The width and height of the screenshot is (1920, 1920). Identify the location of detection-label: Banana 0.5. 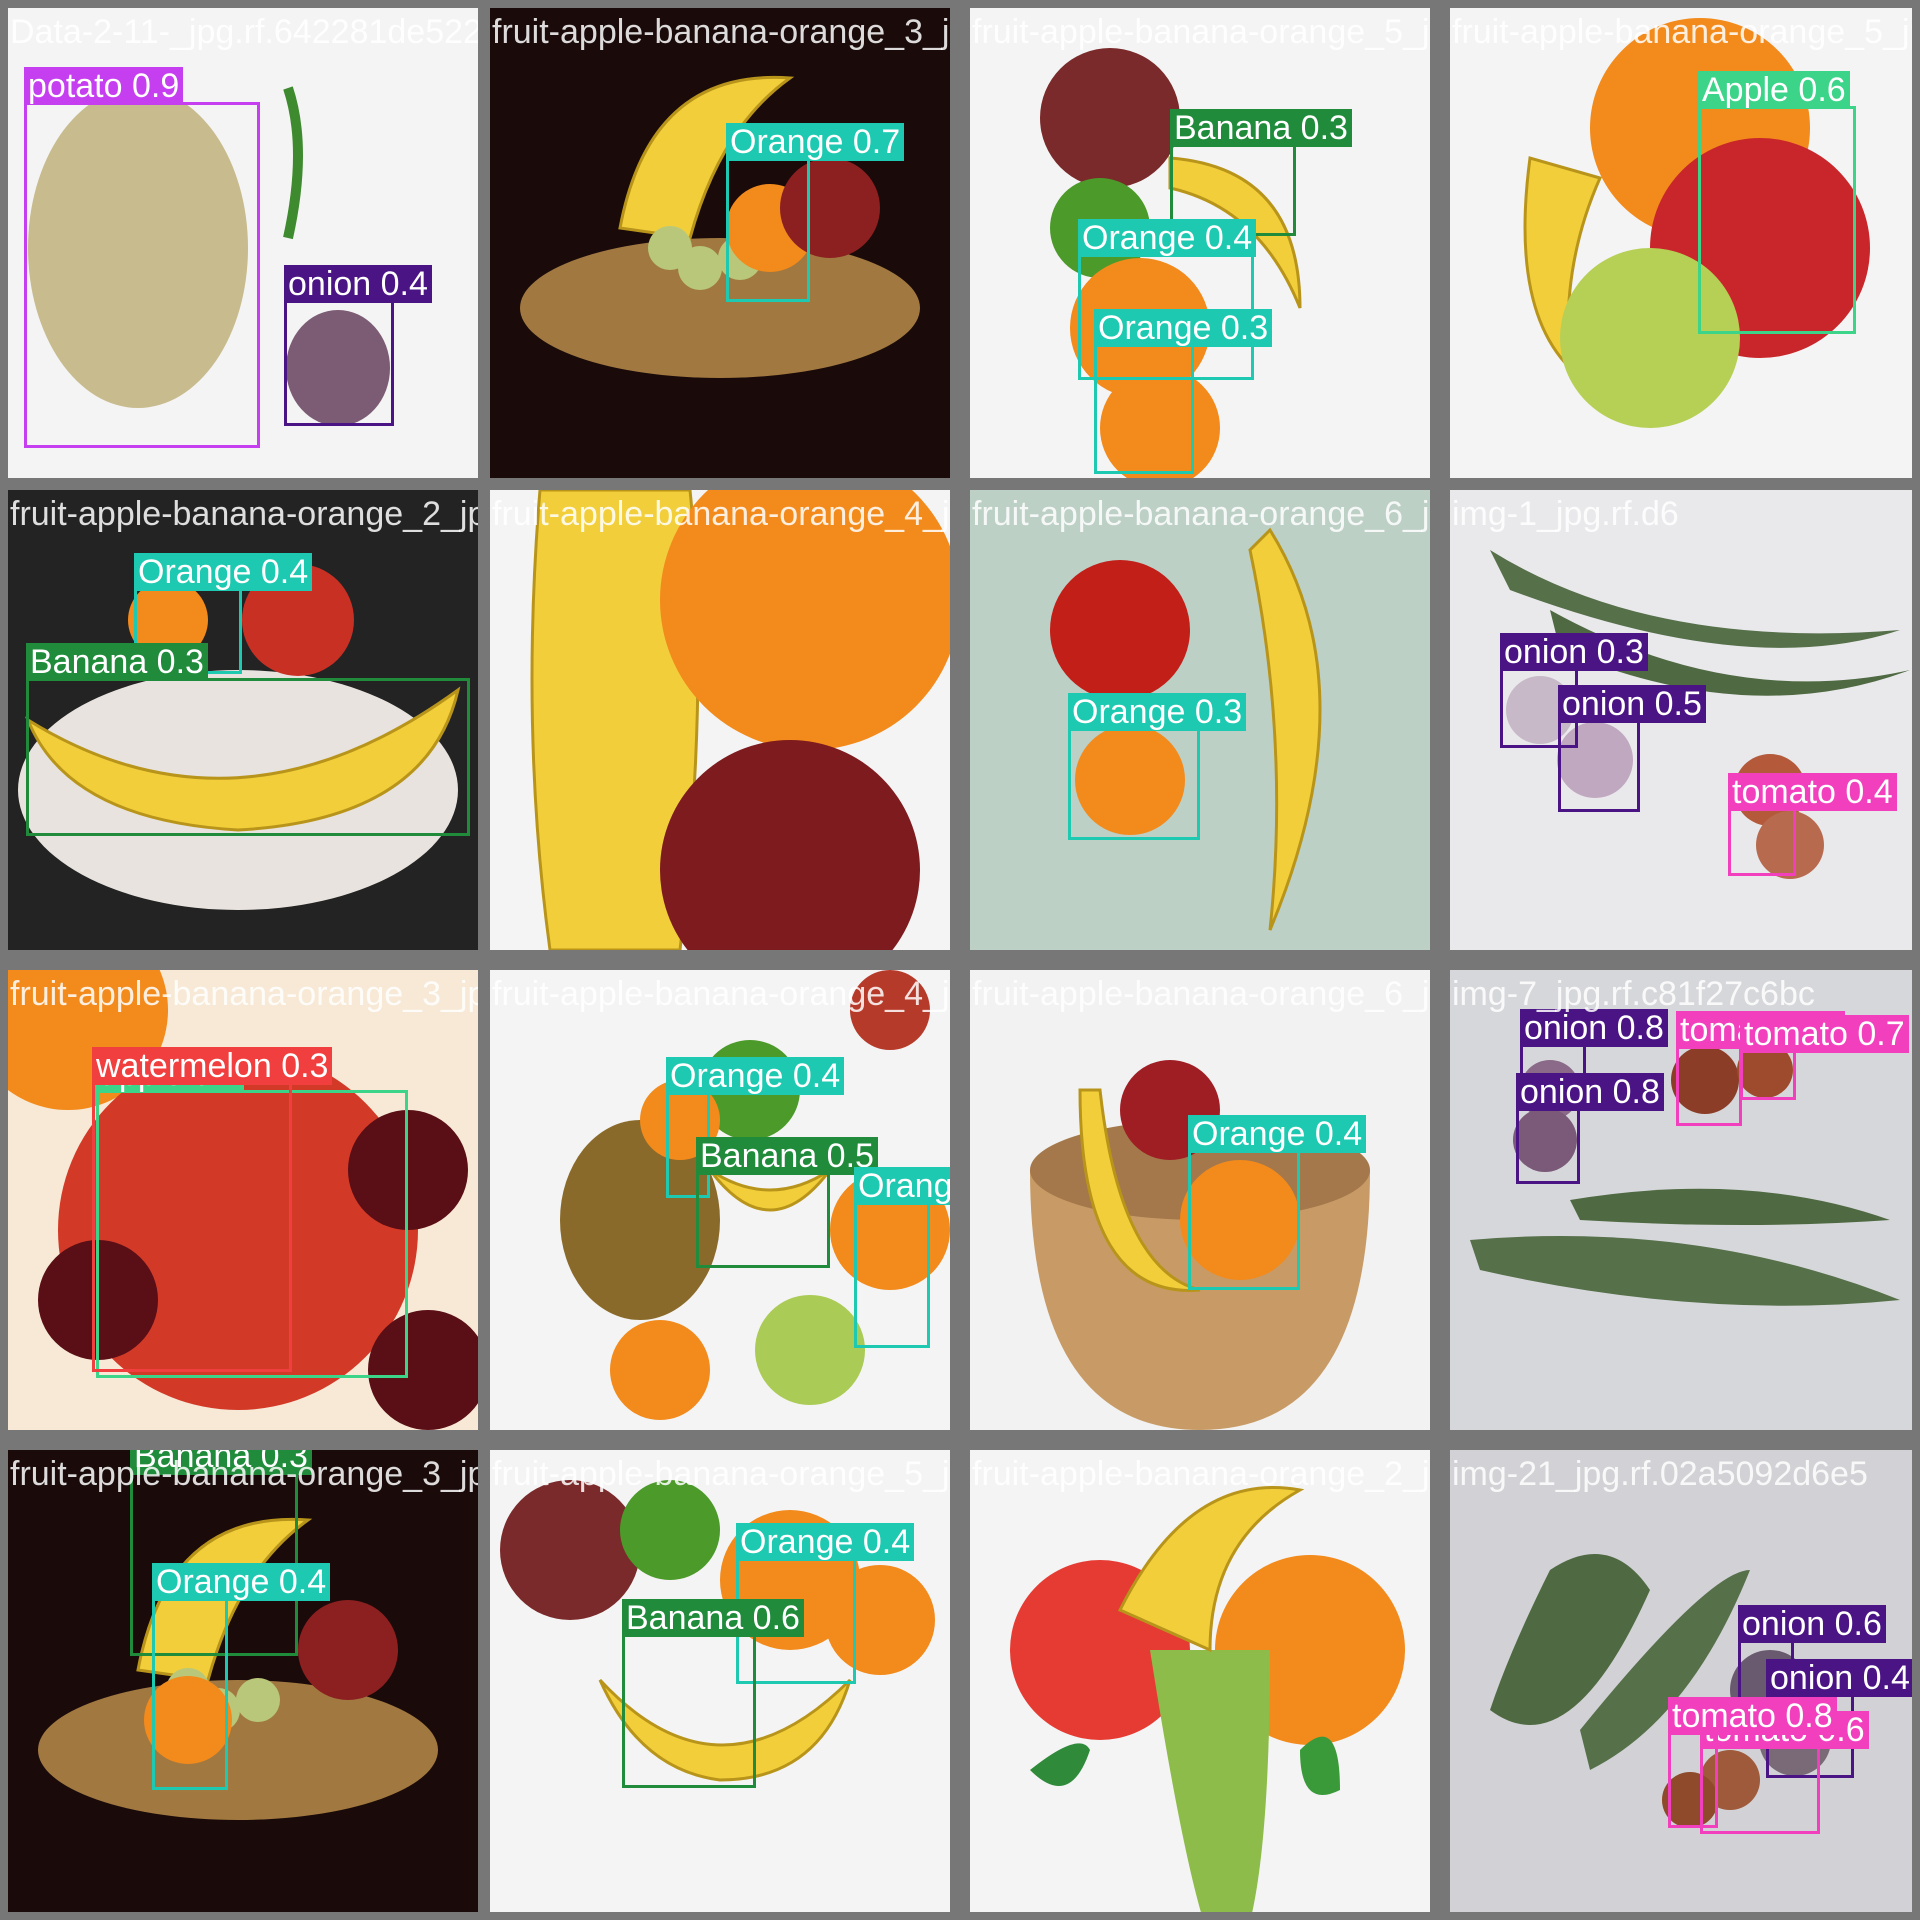
(787, 1156).